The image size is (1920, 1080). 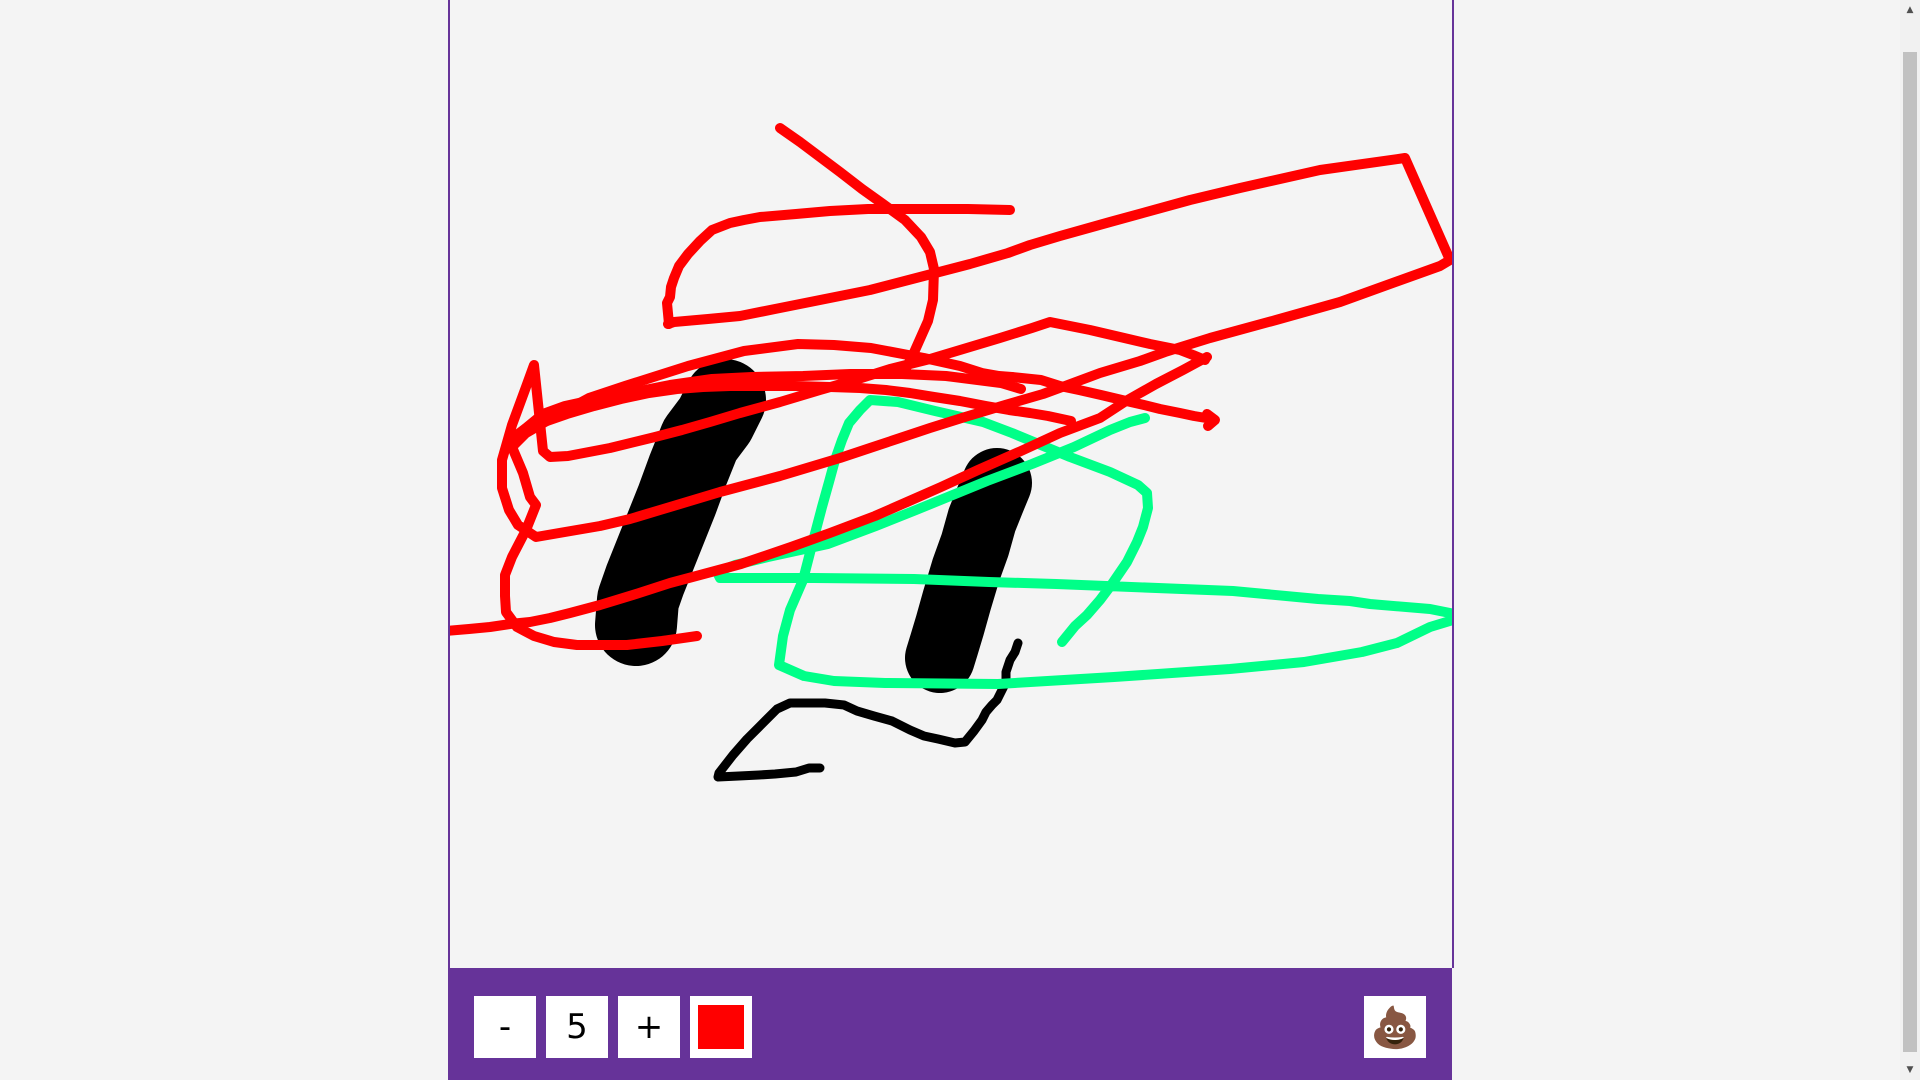 What do you see at coordinates (857, 249) in the screenshot?
I see `red-stroke-upper-loop` at bounding box center [857, 249].